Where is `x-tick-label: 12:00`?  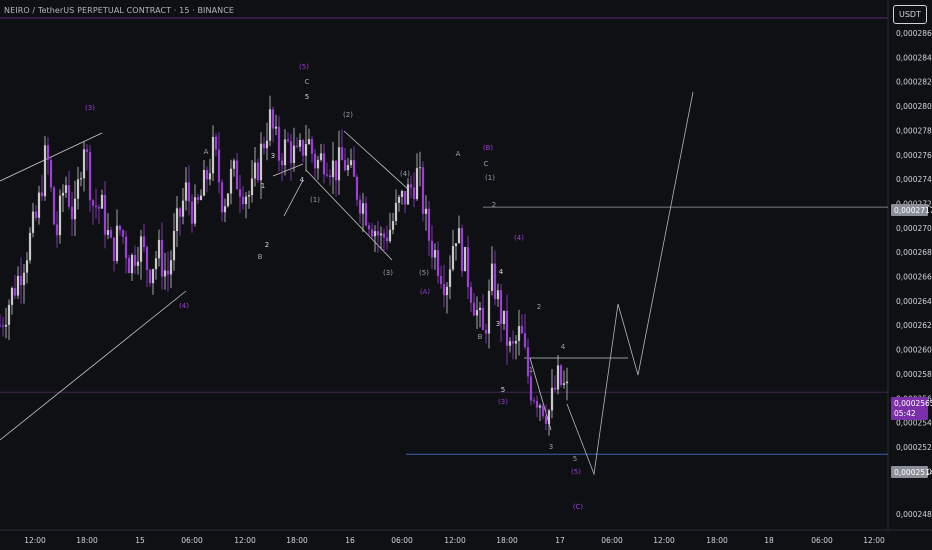
x-tick-label: 12:00 is located at coordinates (245, 540).